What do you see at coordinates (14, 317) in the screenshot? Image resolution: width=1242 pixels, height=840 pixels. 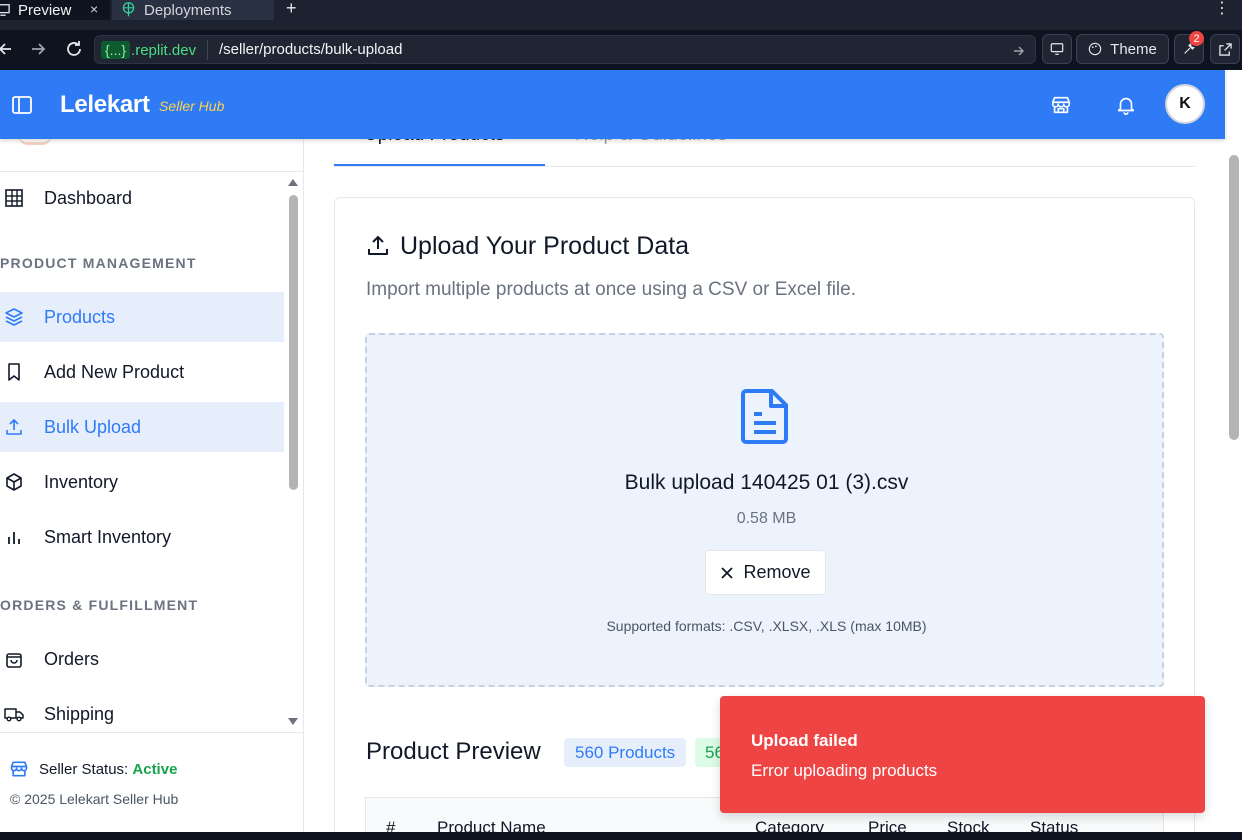 I see `layers-icon` at bounding box center [14, 317].